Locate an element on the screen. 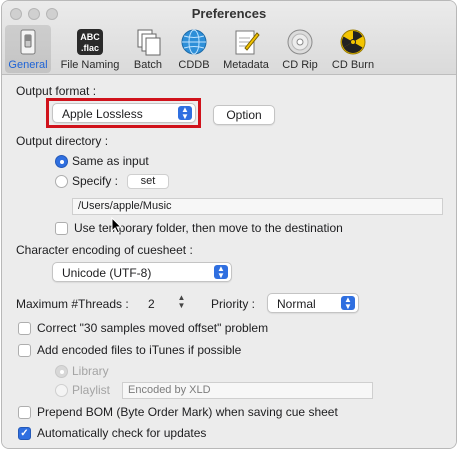  tab-cd-rip: CD Rip is located at coordinates (300, 49).